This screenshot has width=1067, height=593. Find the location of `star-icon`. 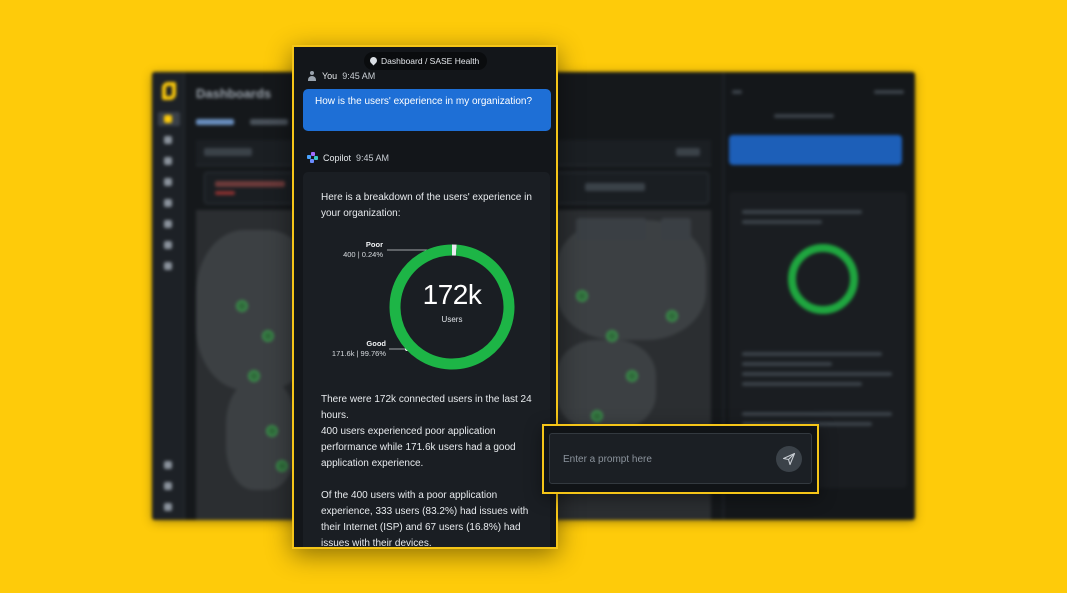

star-icon is located at coordinates (169, 266).